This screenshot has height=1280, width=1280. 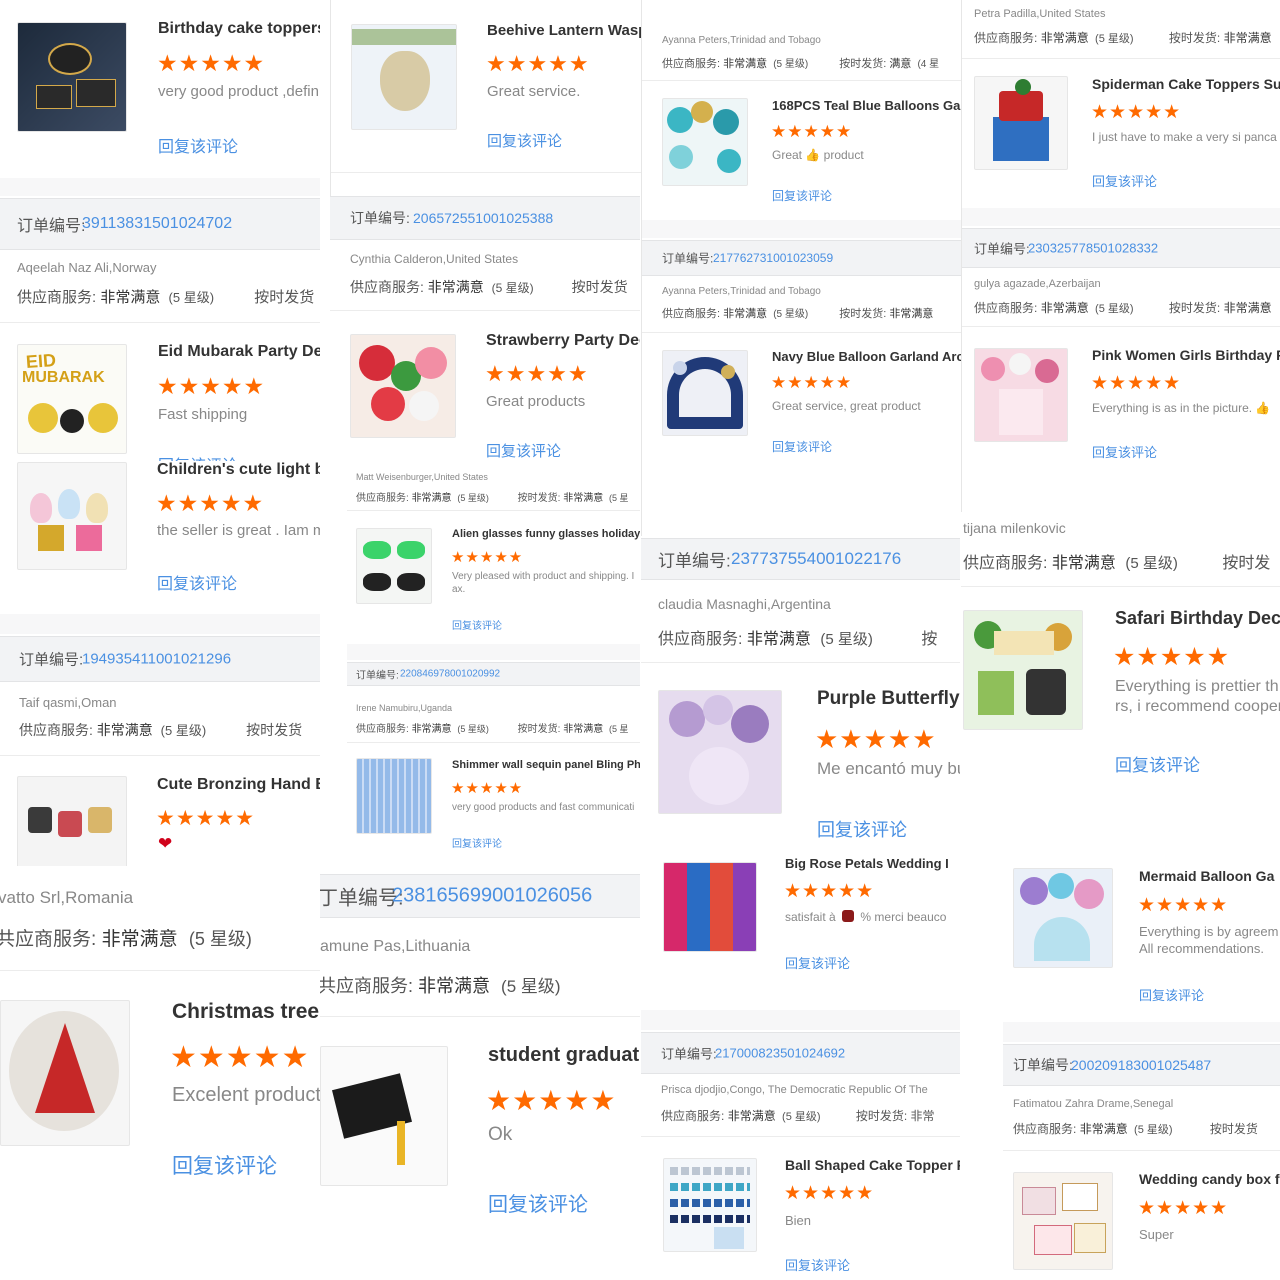 What do you see at coordinates (72, 516) in the screenshot?
I see `product-image-light-bulbs` at bounding box center [72, 516].